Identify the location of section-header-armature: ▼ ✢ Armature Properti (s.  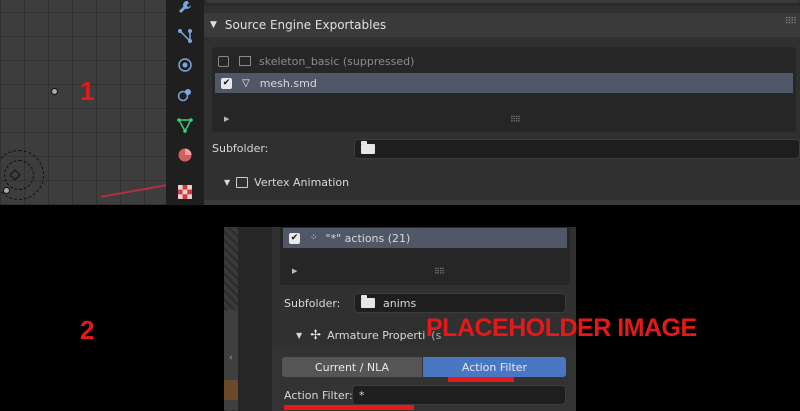
(368, 335).